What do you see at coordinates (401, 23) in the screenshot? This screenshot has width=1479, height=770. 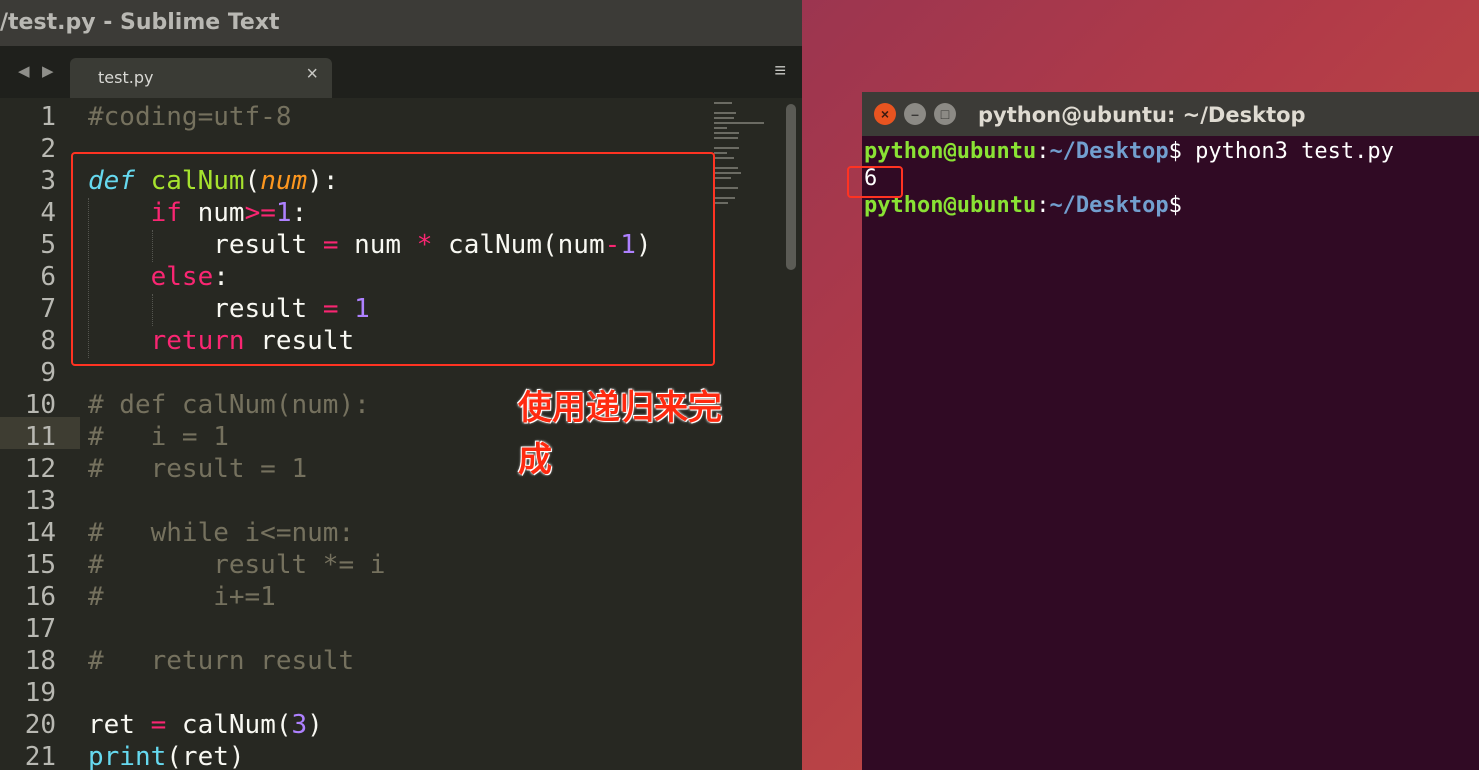 I see `sublime-title-bar: /test.py - Sublime Text` at bounding box center [401, 23].